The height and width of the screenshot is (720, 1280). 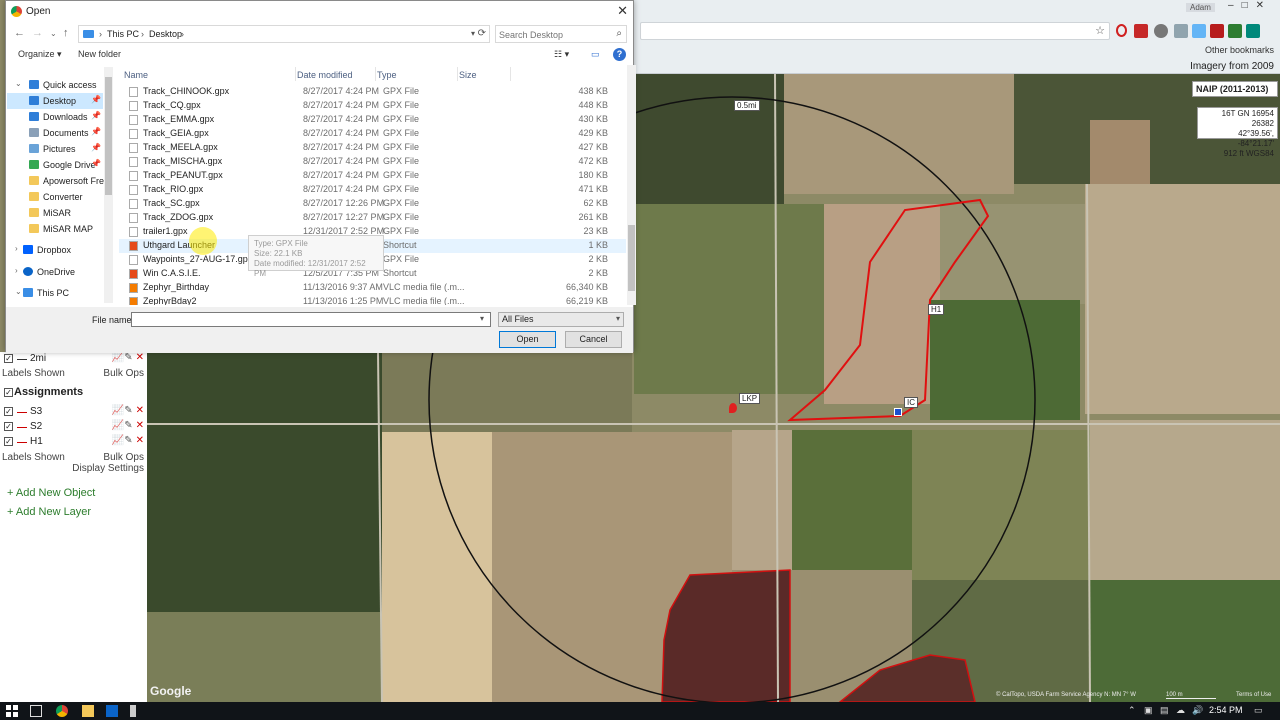 What do you see at coordinates (73, 359) in the screenshot?
I see `layer-row-2mi: ✓ 2mi 📈✎ ✕` at bounding box center [73, 359].